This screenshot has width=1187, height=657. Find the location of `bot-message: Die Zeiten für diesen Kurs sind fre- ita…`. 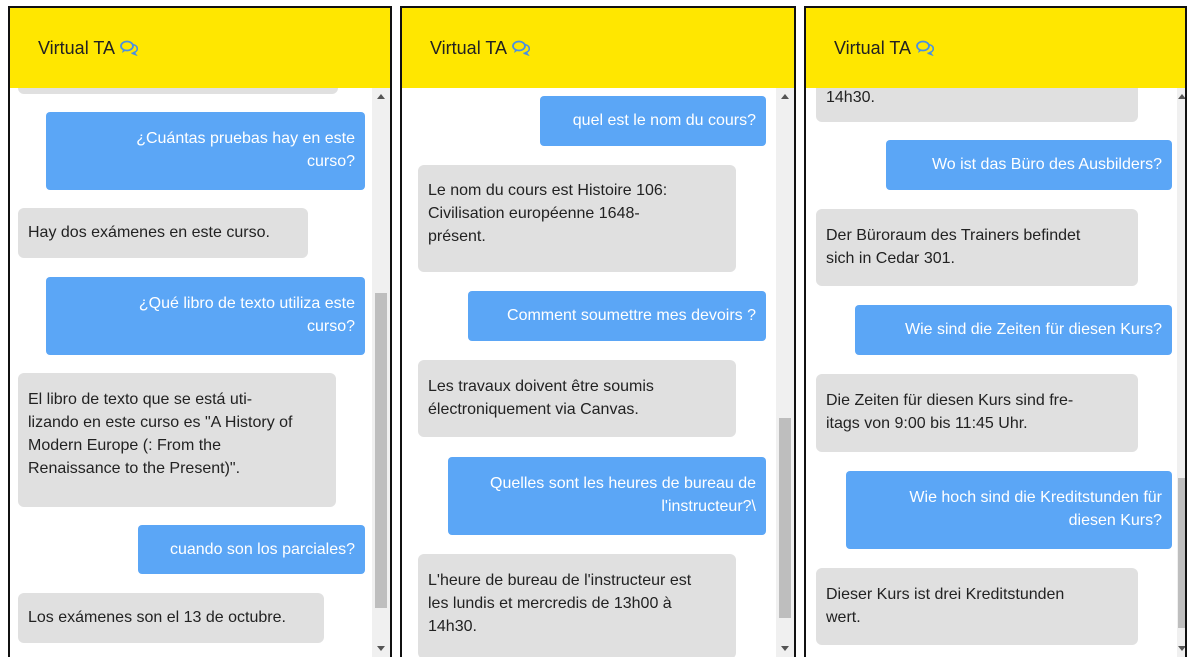

bot-message: Die Zeiten für diesen Kurs sind fre- ita… is located at coordinates (977, 413).